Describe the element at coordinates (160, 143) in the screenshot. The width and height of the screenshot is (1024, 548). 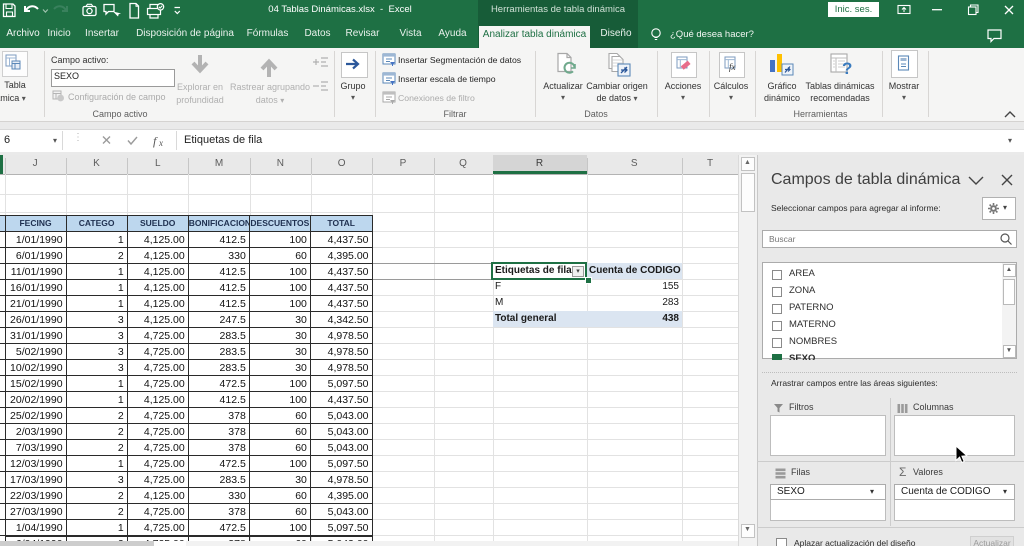
I see `svg-text: x` at that location.